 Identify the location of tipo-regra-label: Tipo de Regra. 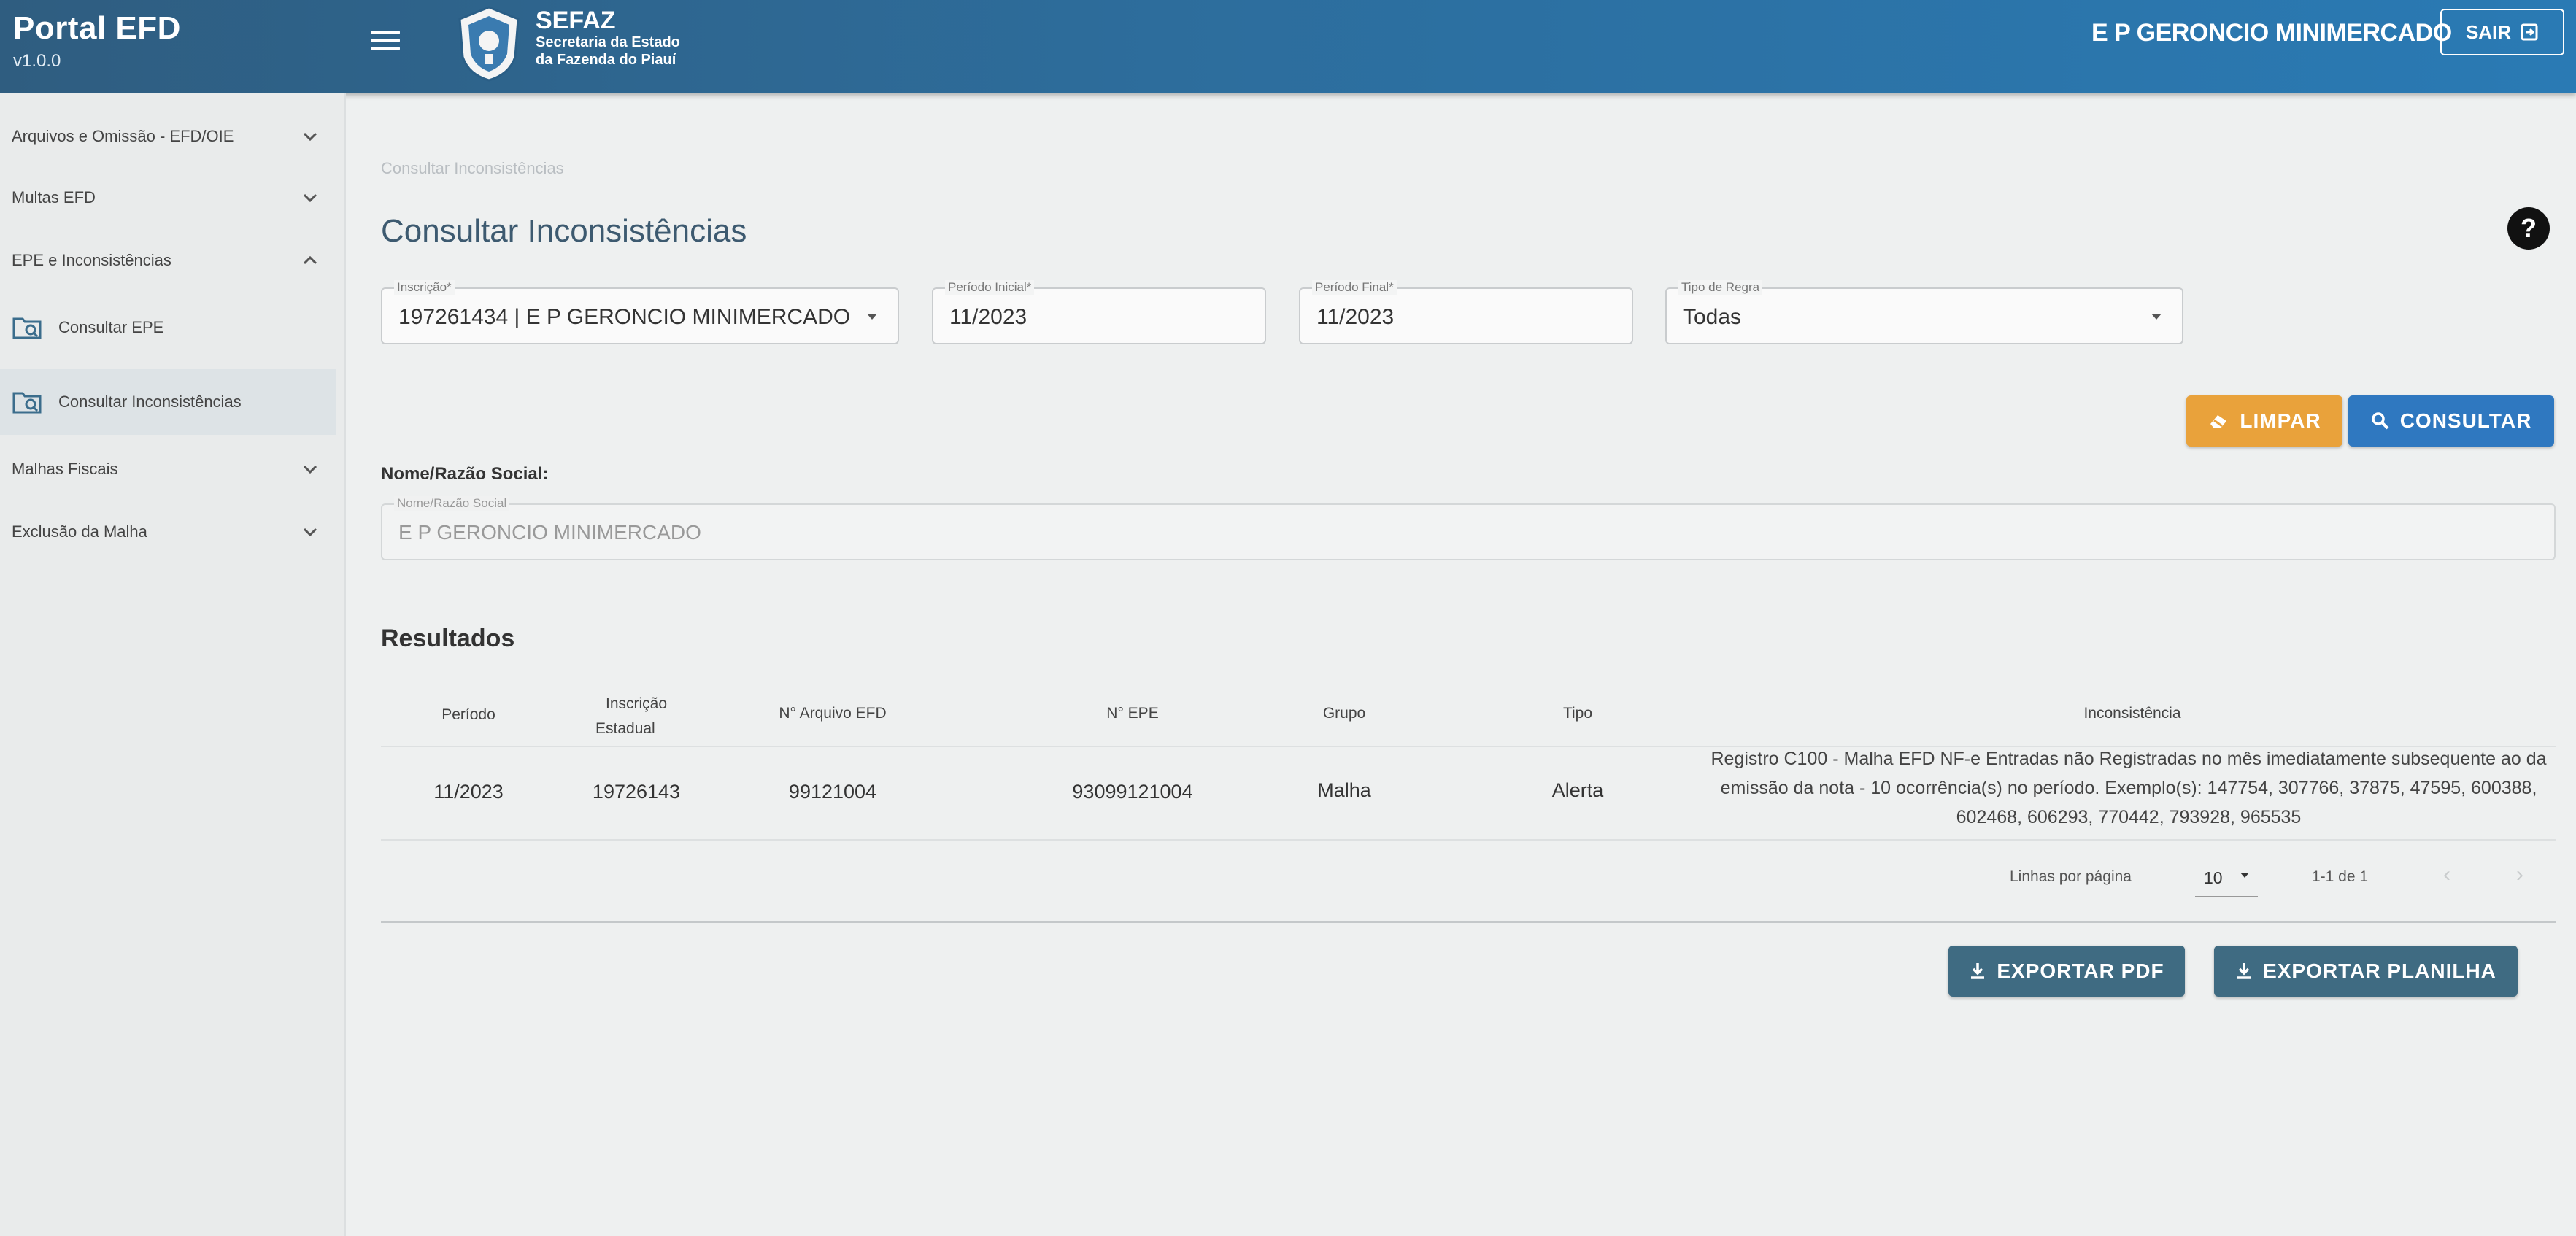
(1721, 287).